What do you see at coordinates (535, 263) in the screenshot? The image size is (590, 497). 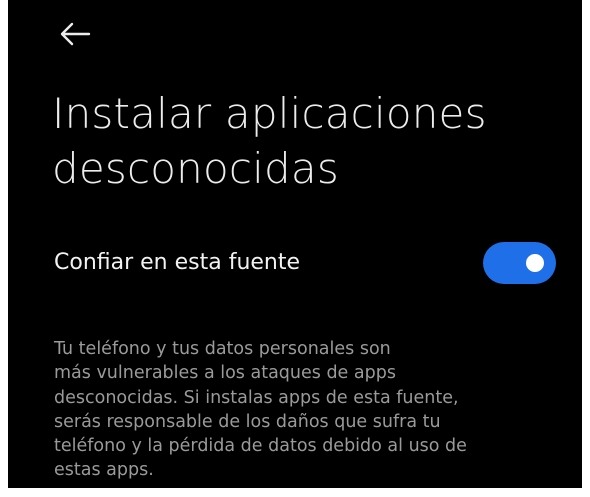 I see `toggle-knob` at bounding box center [535, 263].